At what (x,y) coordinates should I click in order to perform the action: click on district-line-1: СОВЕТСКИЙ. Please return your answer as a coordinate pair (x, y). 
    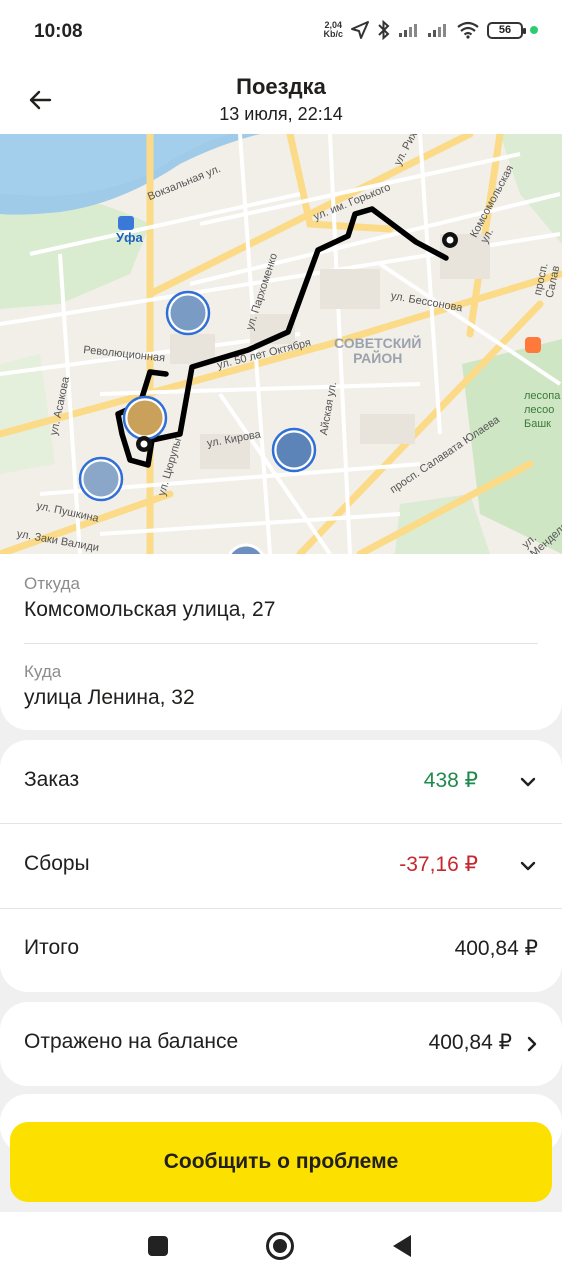
    Looking at the image, I should click on (378, 343).